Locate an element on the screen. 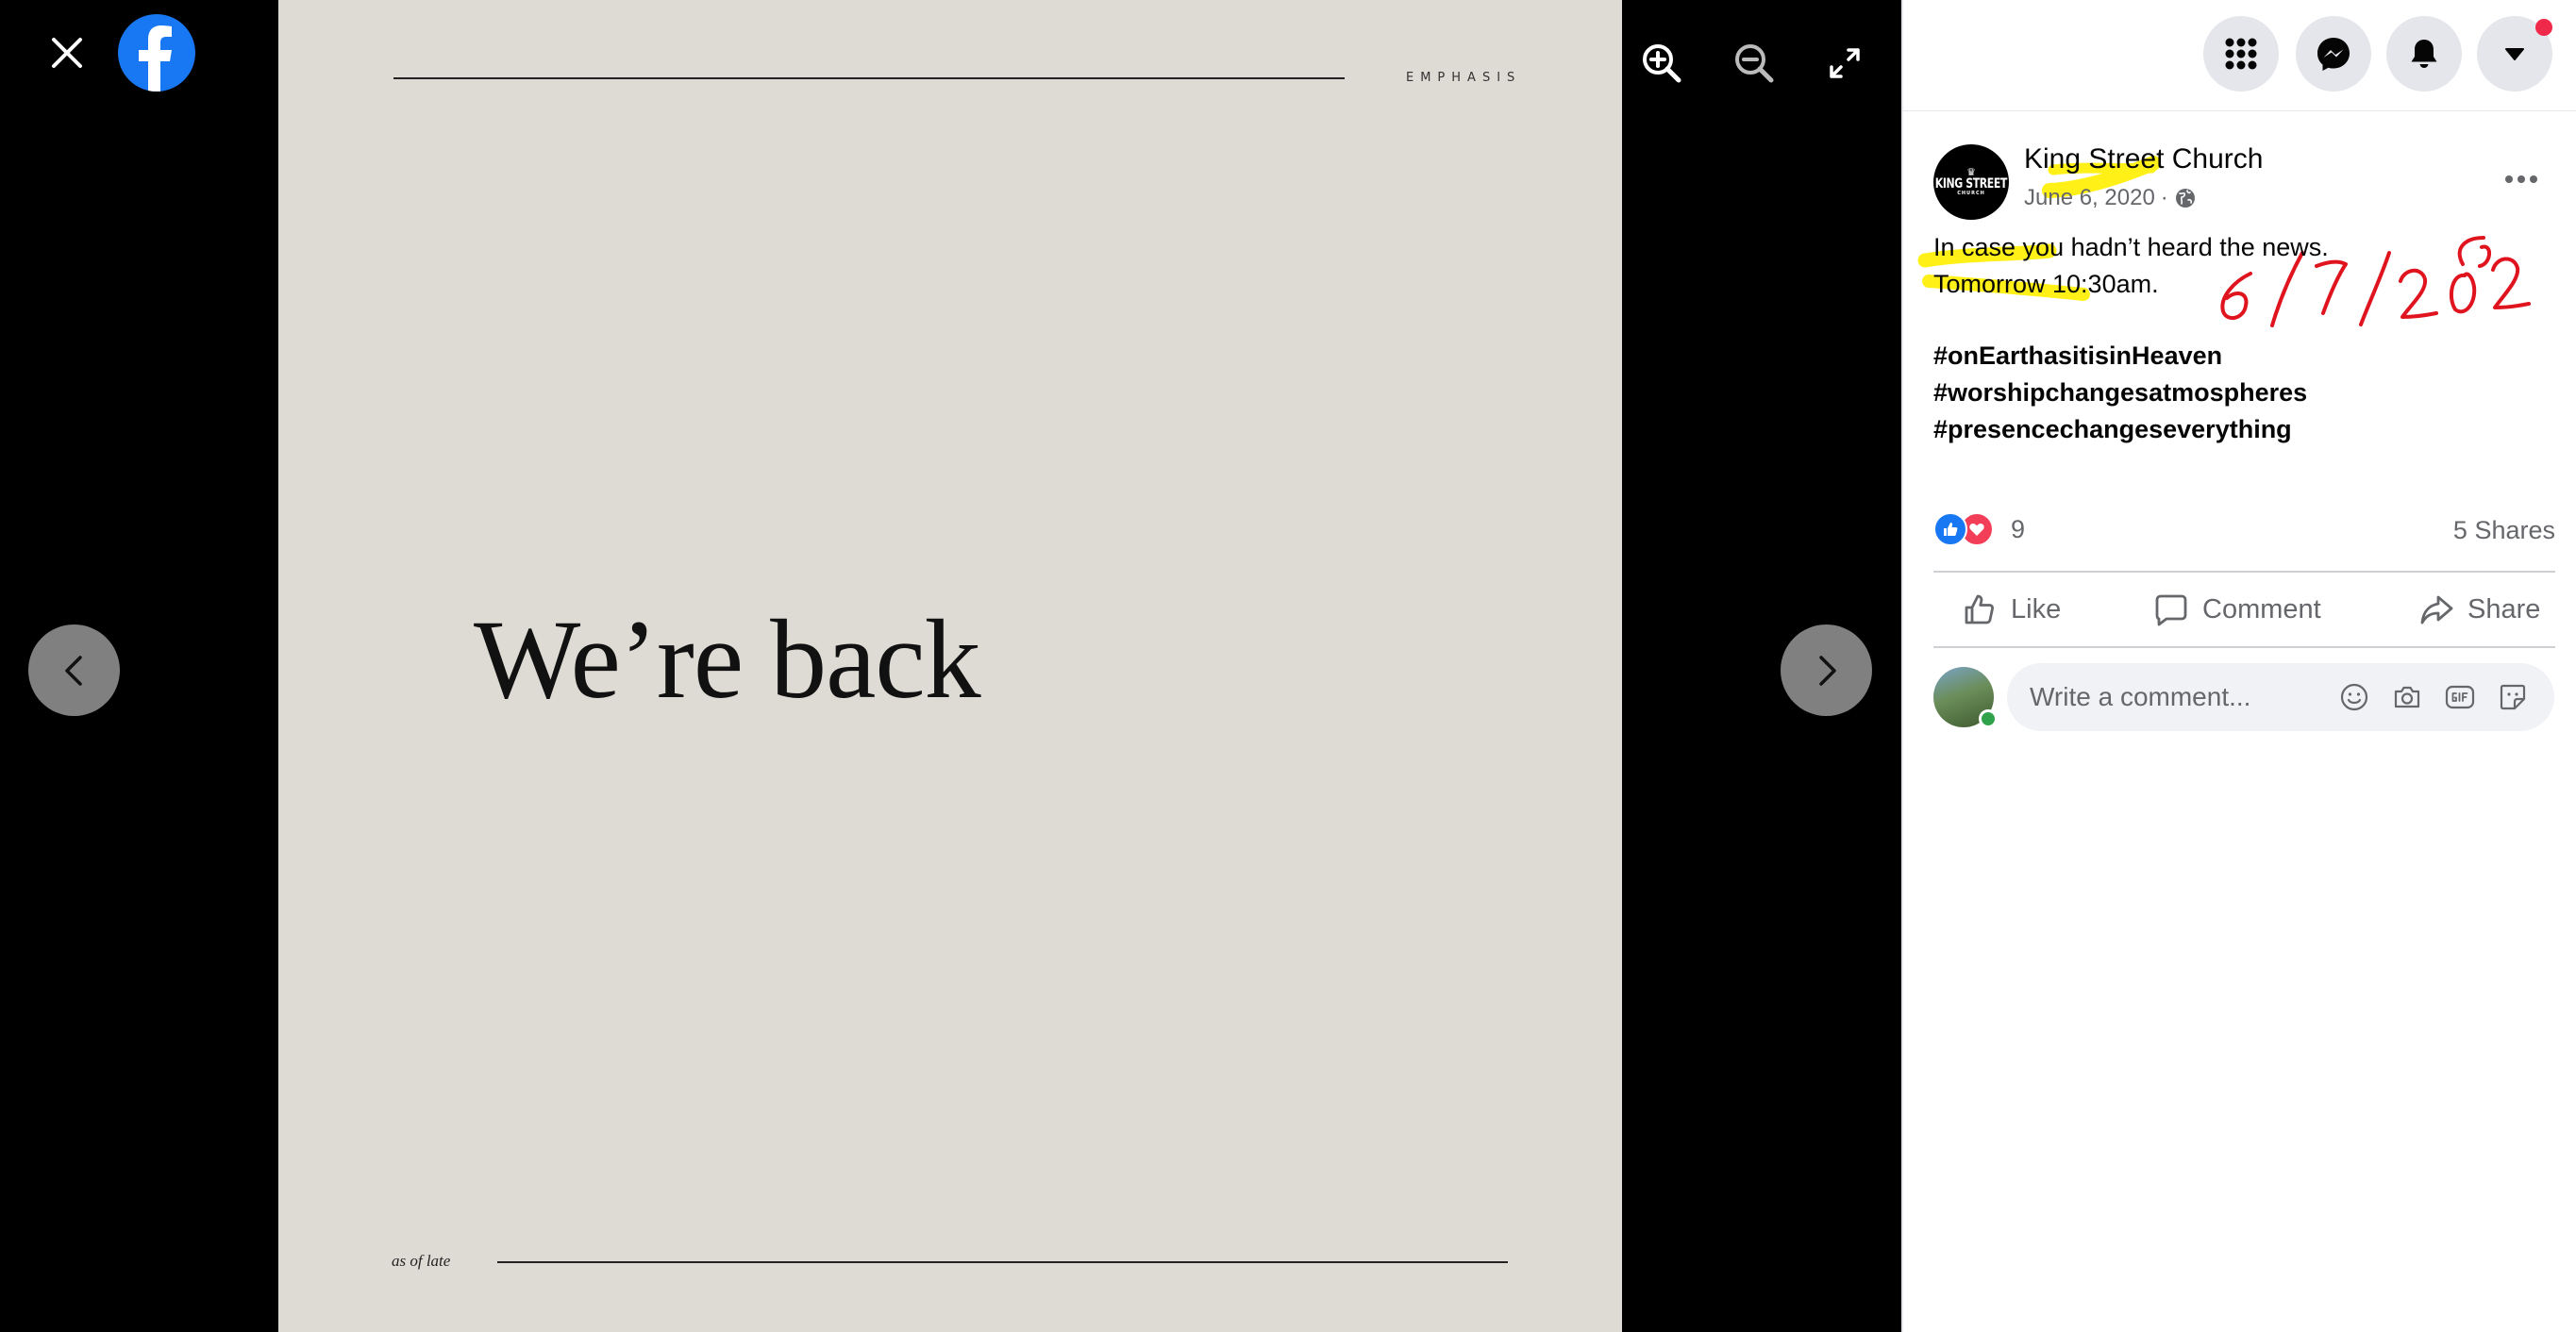 Image resolution: width=2576 pixels, height=1332 pixels. like-button: Like is located at coordinates (2011, 609).